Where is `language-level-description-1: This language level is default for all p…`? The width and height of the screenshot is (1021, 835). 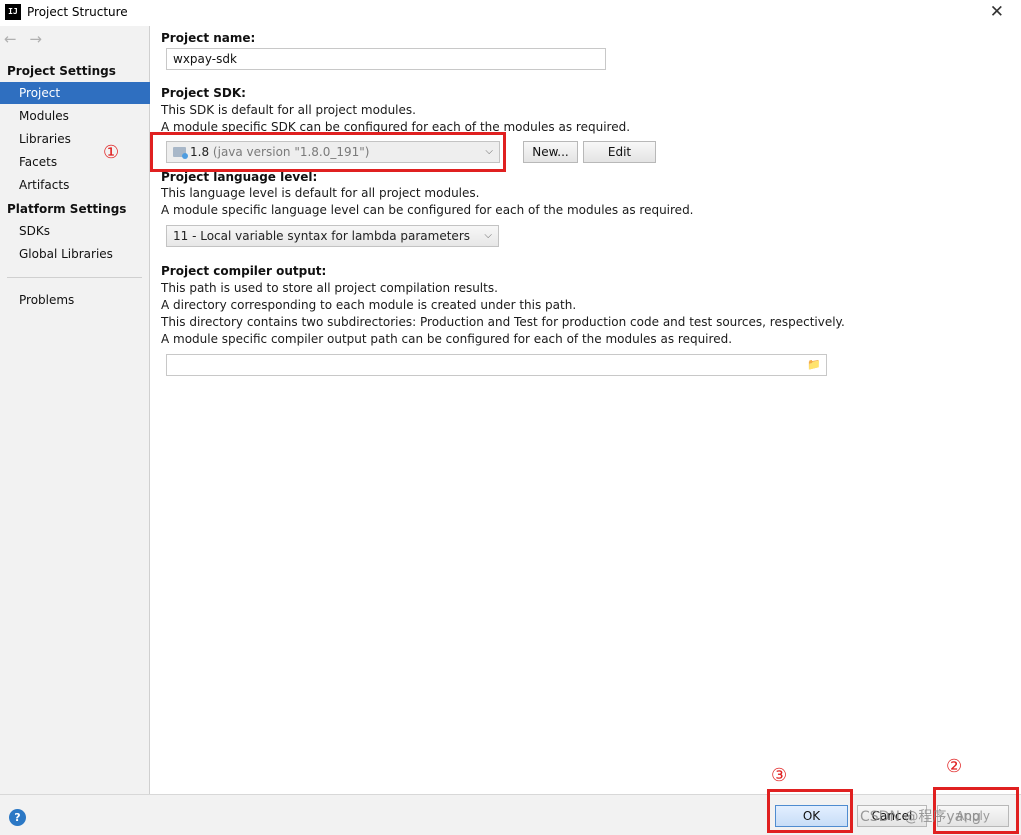 language-level-description-1: This language level is default for all p… is located at coordinates (320, 193).